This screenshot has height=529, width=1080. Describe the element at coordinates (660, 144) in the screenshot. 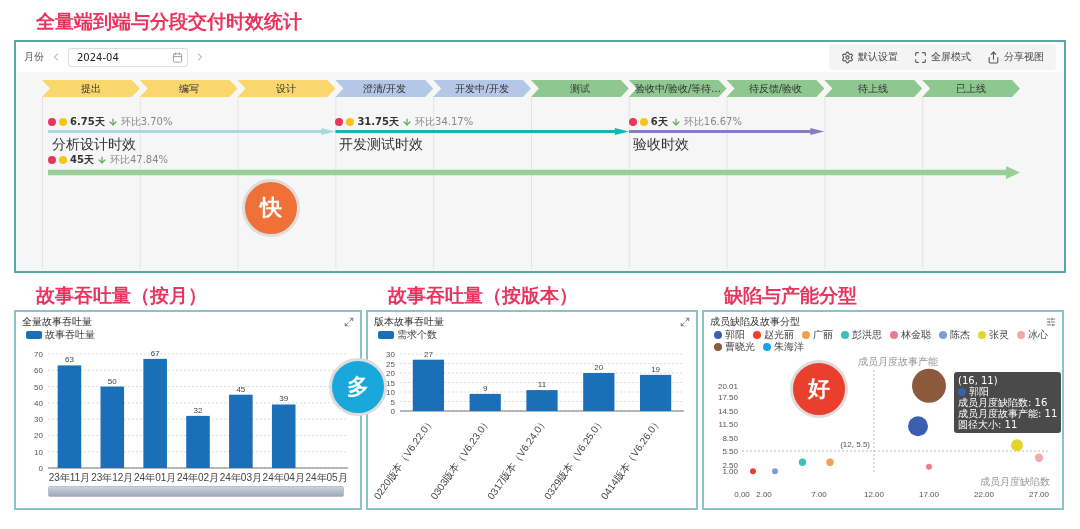

I see `flow-label: 验收时效` at that location.